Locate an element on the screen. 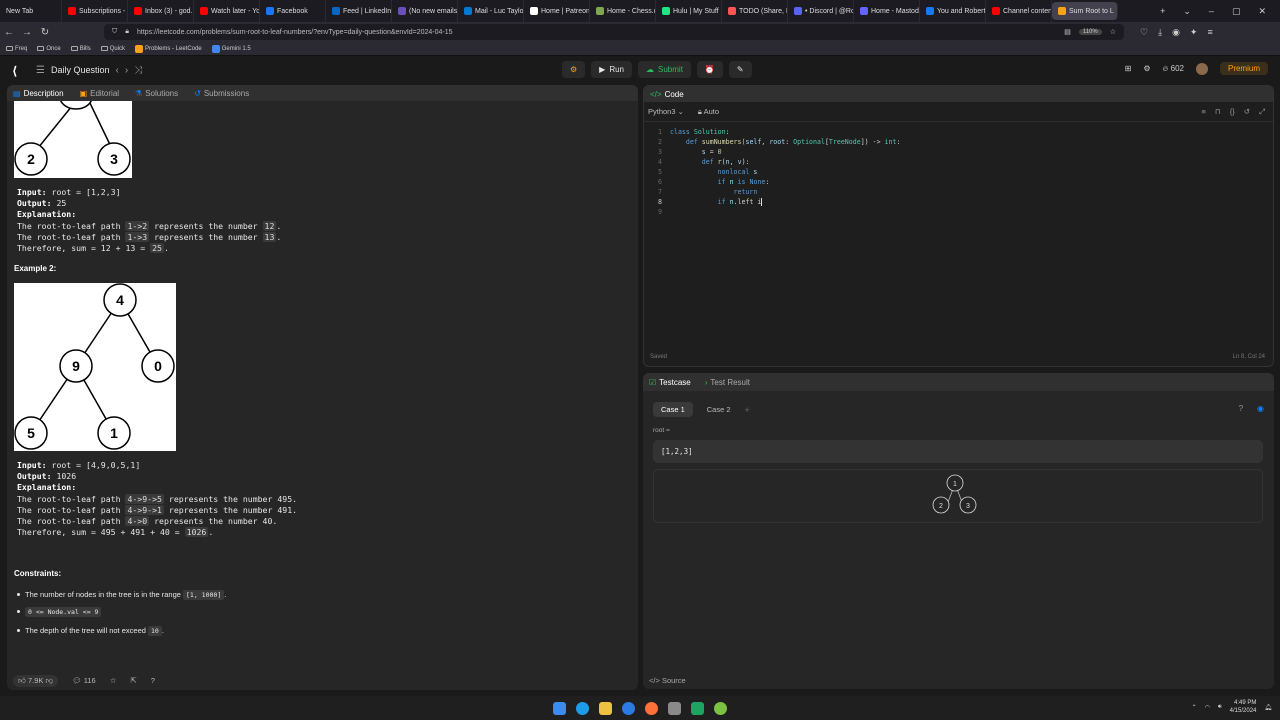 Image resolution: width=1280 pixels, height=720 pixels. zoom-level: 110% is located at coordinates (1090, 32).